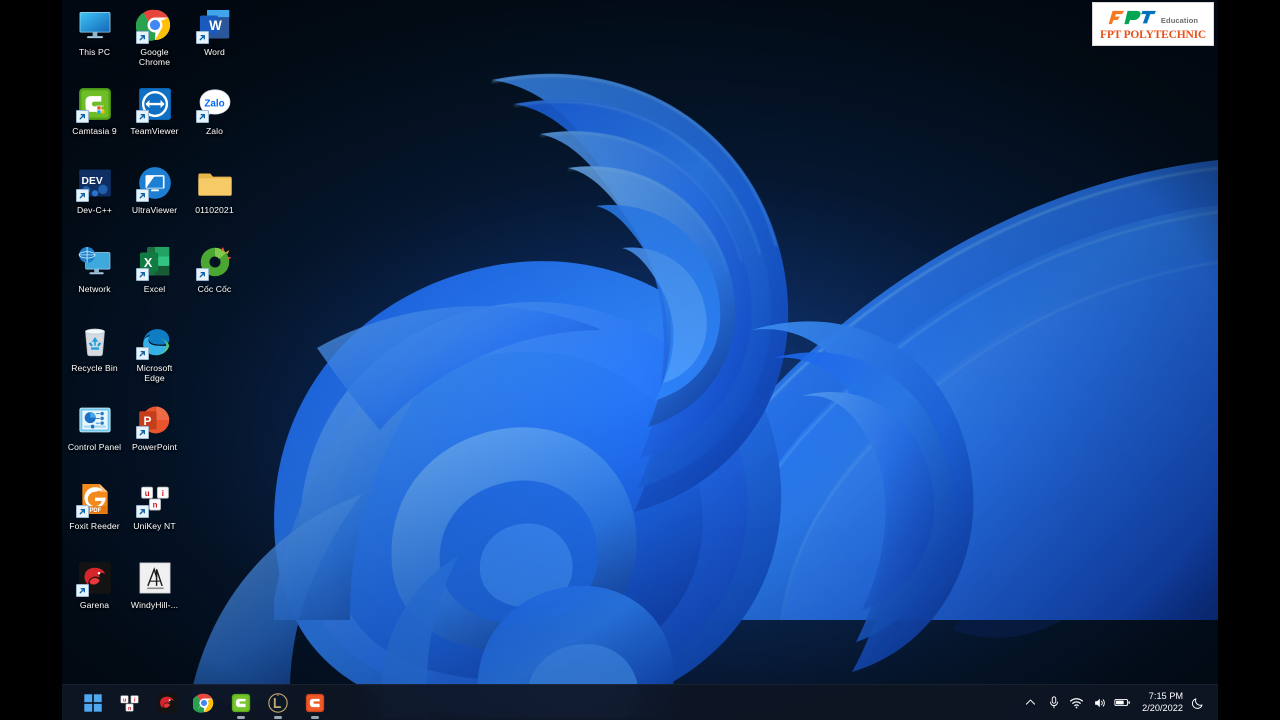 The height and width of the screenshot is (720, 1280). What do you see at coordinates (94, 368) in the screenshot?
I see `icon-label: Recycle Bin` at bounding box center [94, 368].